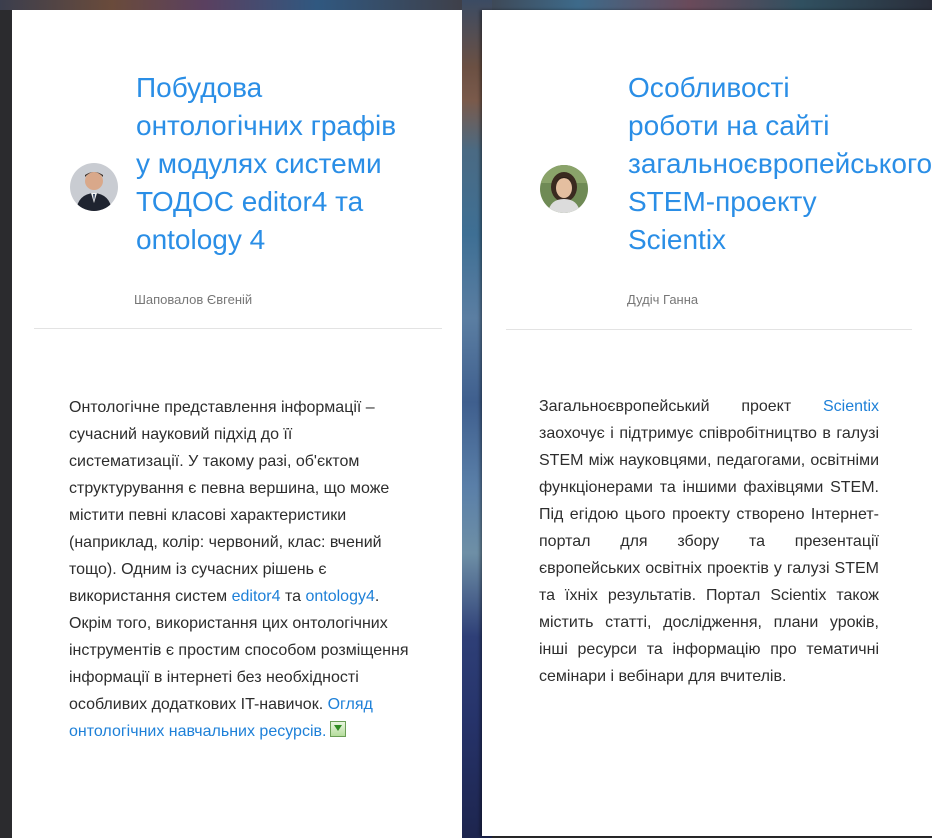  Describe the element at coordinates (338, 729) in the screenshot. I see `download-icon` at that location.